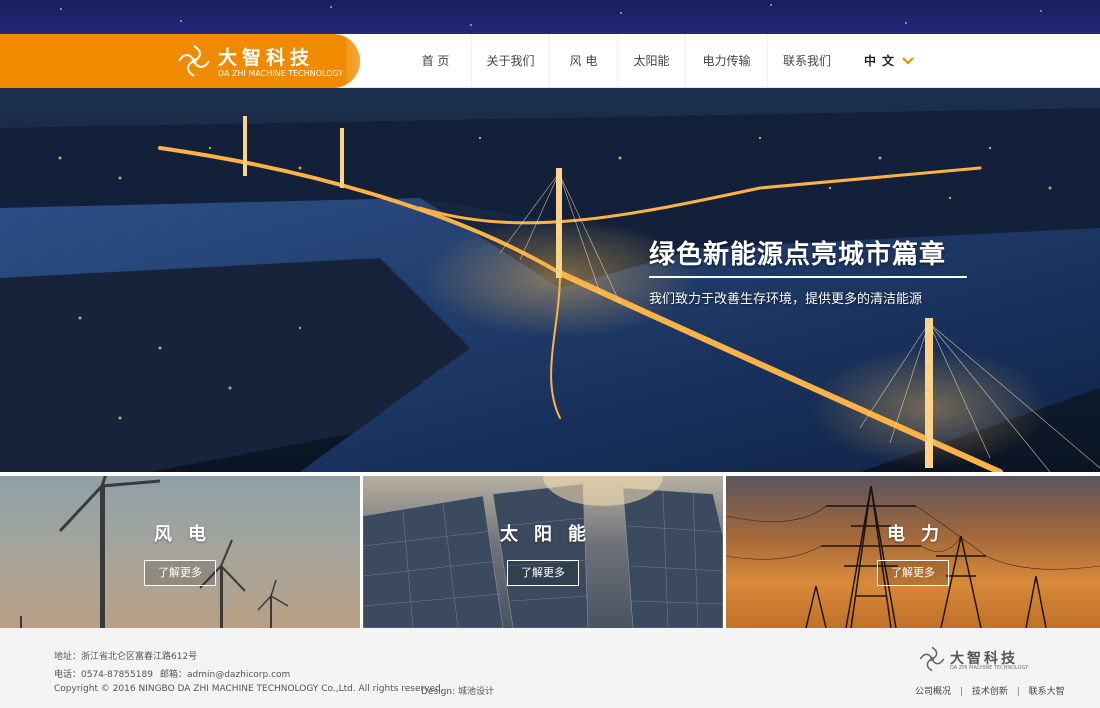 The width and height of the screenshot is (1100, 708). I want to click on footer-links: 公司概况 | 技术创新 | 联系大智, so click(990, 690).